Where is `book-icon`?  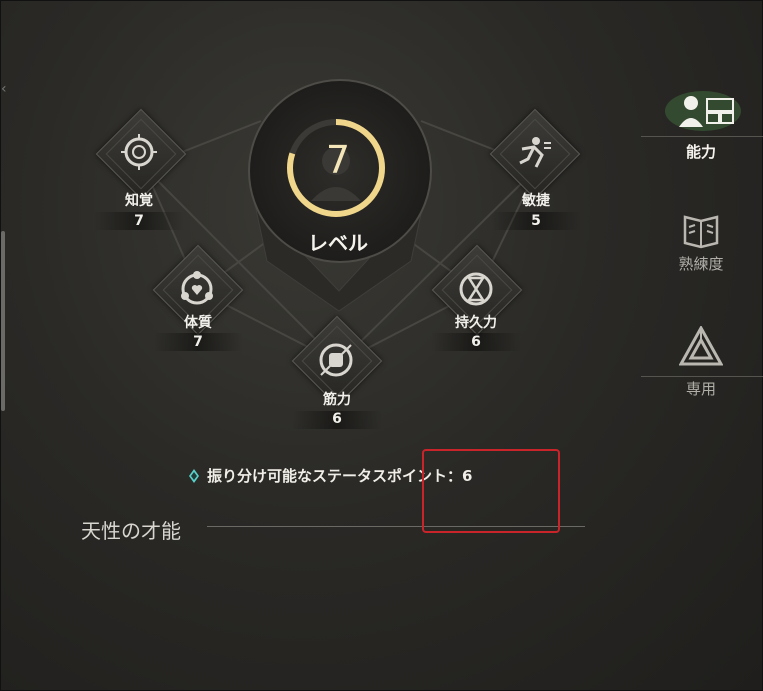
book-icon is located at coordinates (701, 232).